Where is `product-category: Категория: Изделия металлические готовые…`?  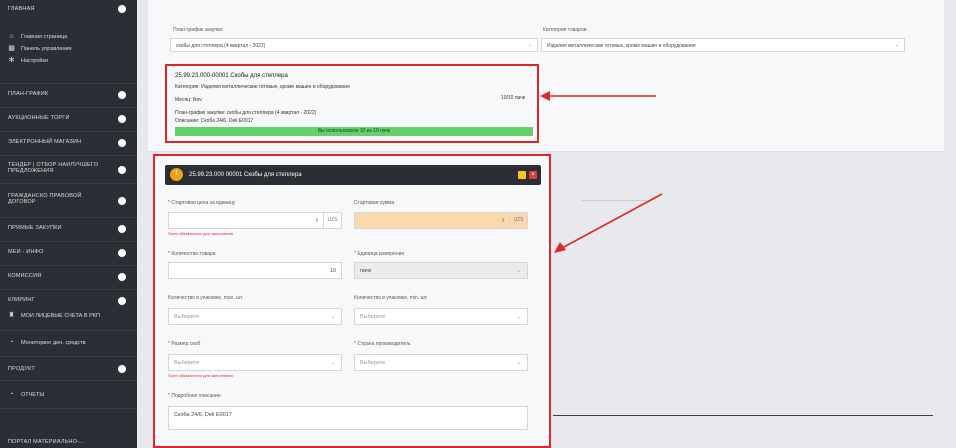
product-category: Категория: Изделия металлические готовые… is located at coordinates (262, 87).